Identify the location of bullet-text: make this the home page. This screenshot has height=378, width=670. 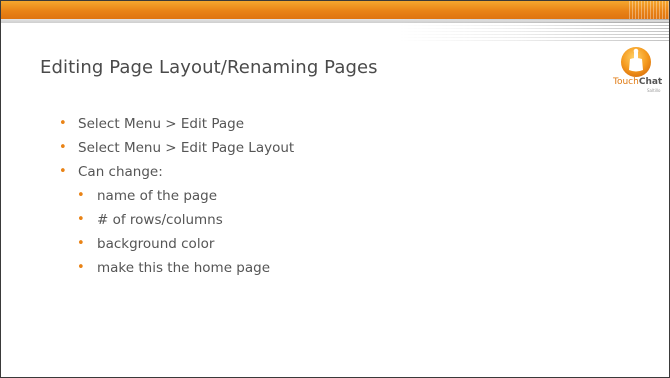
(184, 268).